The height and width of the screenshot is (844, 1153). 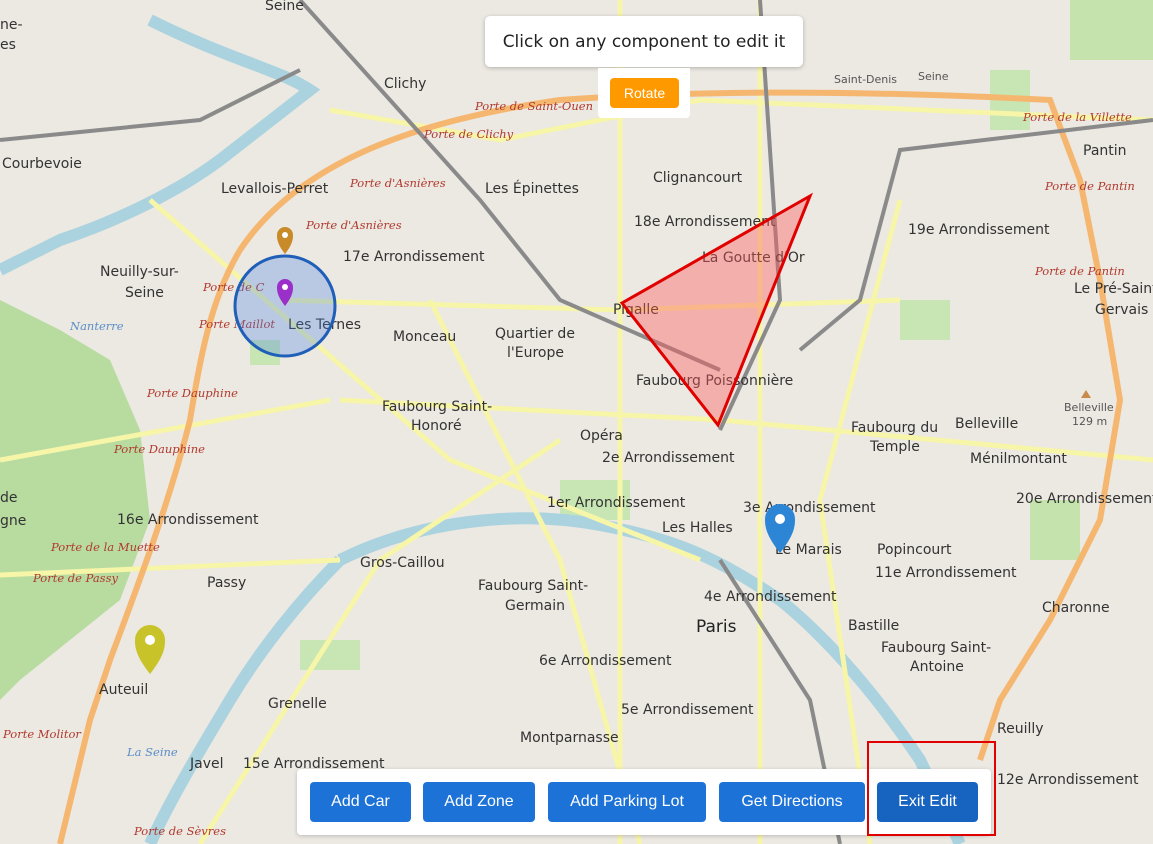 I want to click on rotate-panel: Rotate, so click(x=644, y=93).